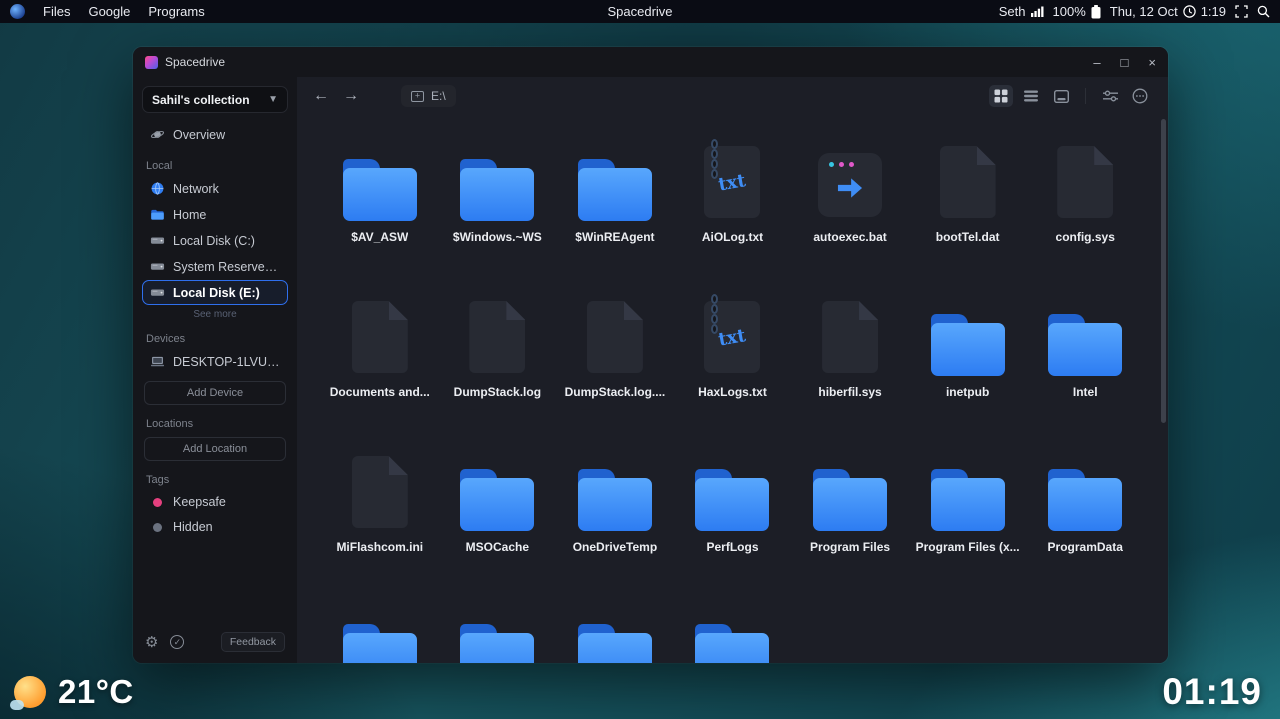  What do you see at coordinates (273, 99) in the screenshot?
I see `chevron-down-icon: ▼` at bounding box center [273, 99].